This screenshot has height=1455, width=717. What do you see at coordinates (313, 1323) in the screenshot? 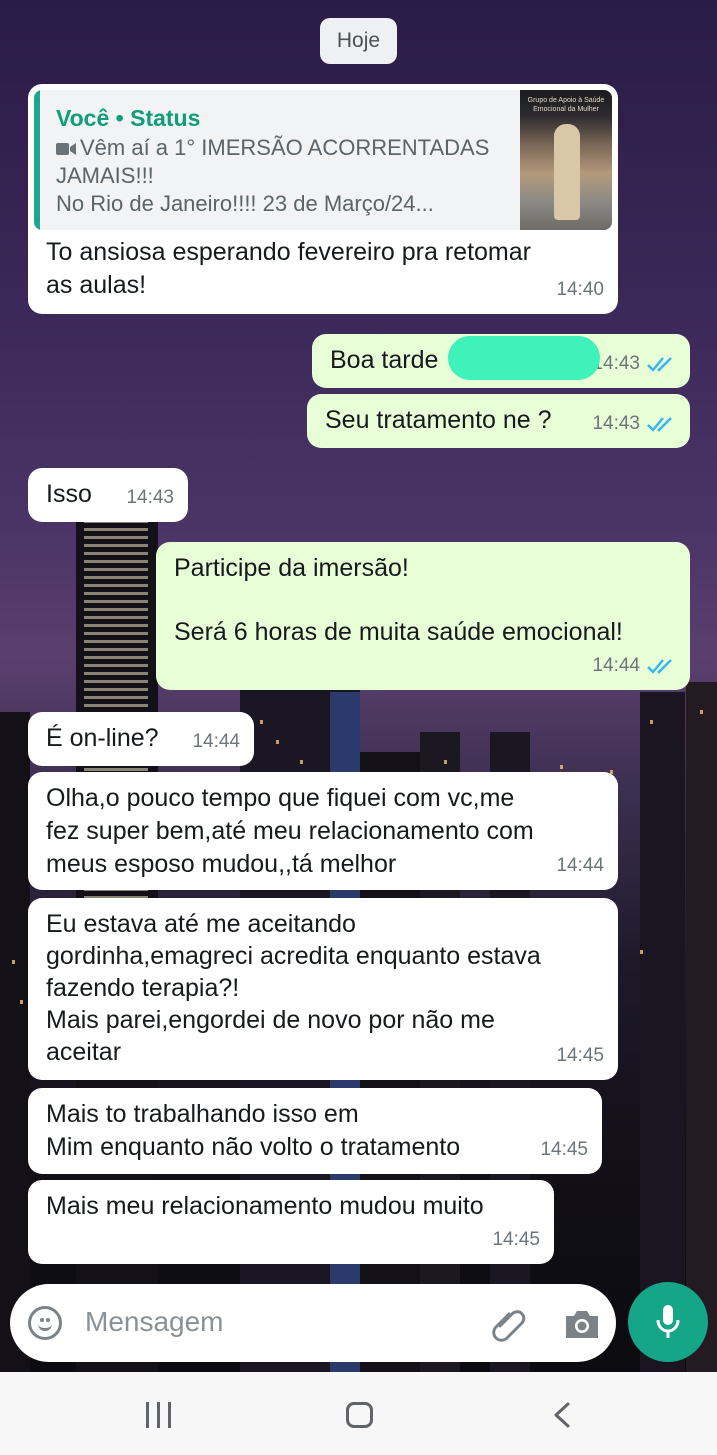
I see `message-composer: Mensagem` at bounding box center [313, 1323].